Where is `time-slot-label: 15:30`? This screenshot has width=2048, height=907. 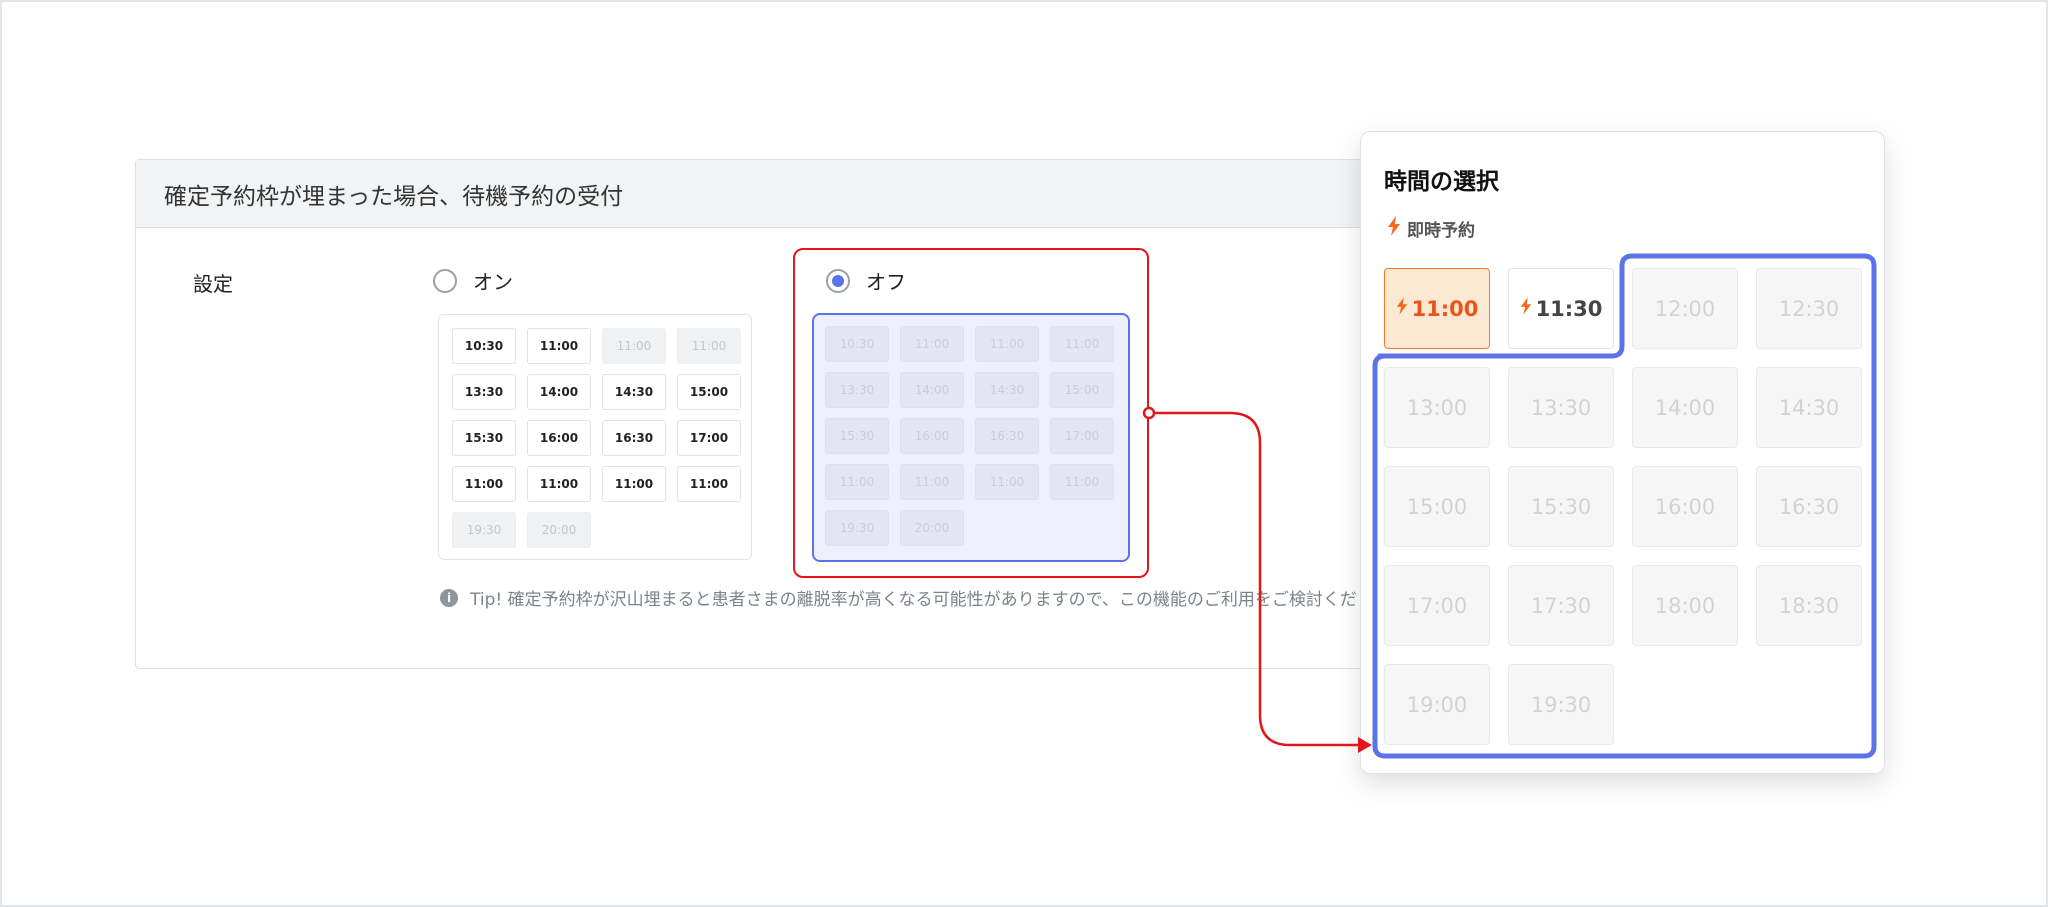 time-slot-label: 15:30 is located at coordinates (1561, 506).